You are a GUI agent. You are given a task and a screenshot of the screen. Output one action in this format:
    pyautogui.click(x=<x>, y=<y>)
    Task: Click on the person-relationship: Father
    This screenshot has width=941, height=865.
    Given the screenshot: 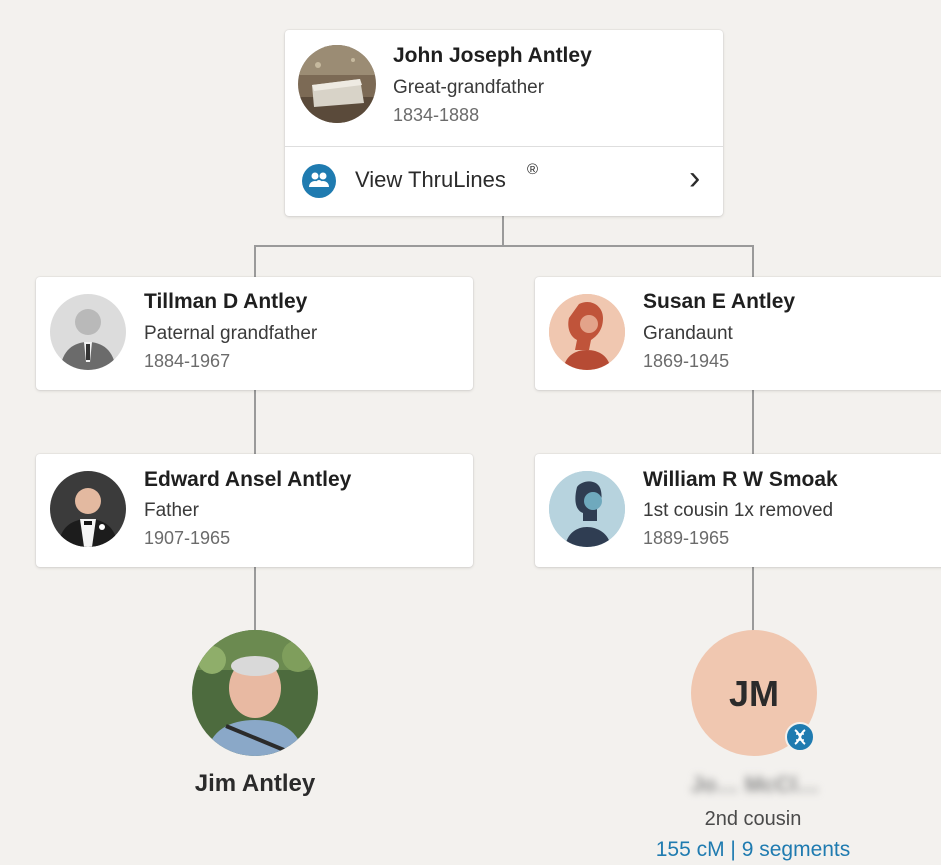 What is the action you would take?
    pyautogui.click(x=171, y=510)
    